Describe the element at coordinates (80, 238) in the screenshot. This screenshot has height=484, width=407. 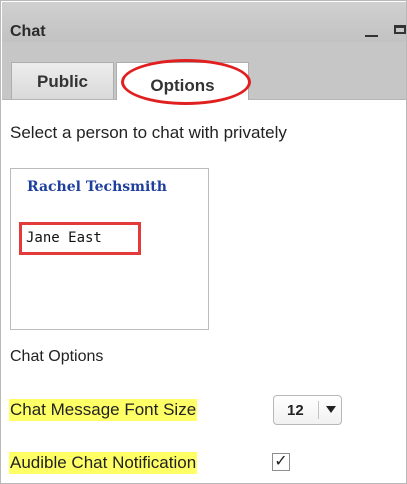
I see `person-item-highlighted: Jane East` at that location.